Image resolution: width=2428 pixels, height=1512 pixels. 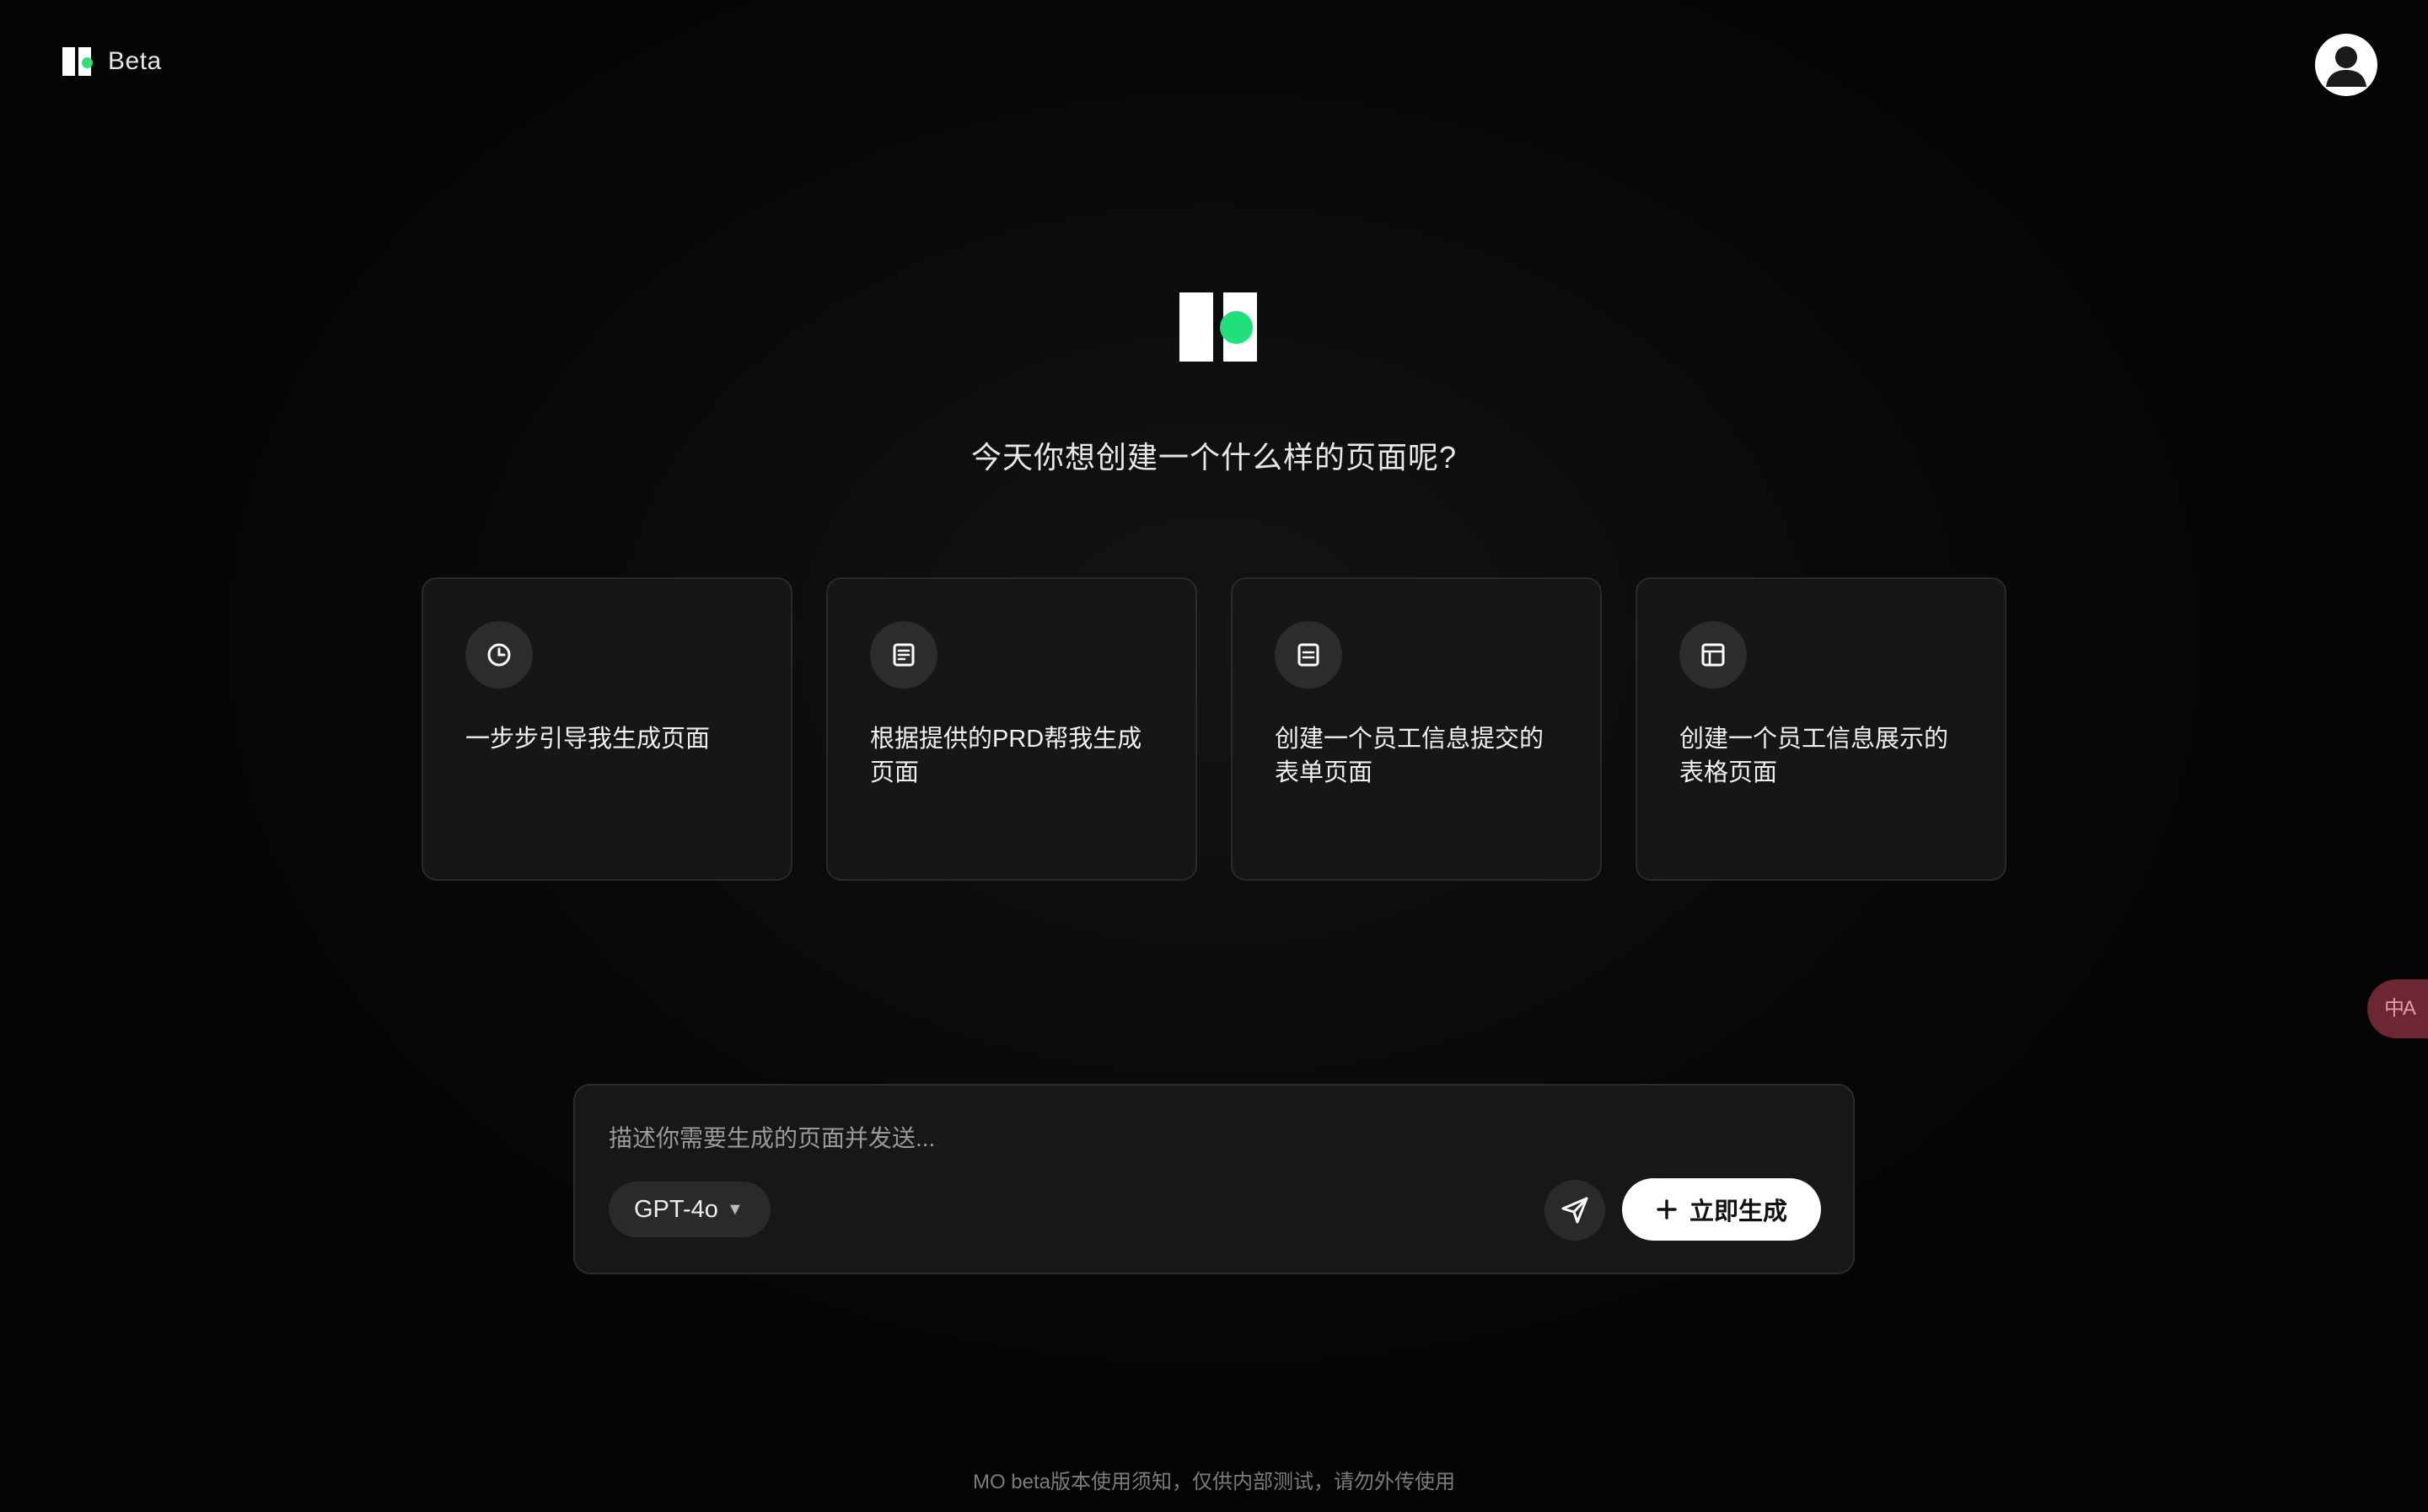 I want to click on suggestion-card-guided: 一步步引导我生成页面, so click(x=607, y=729).